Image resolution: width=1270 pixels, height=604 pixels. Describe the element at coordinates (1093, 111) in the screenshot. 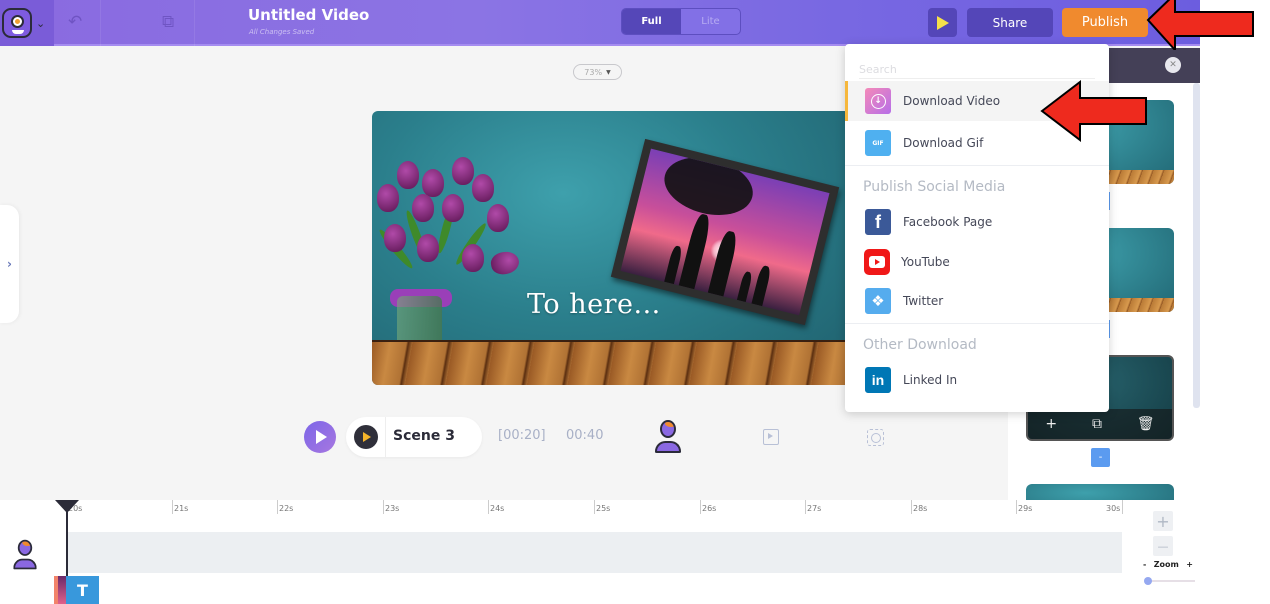

I see `annotation-arrow-download` at that location.